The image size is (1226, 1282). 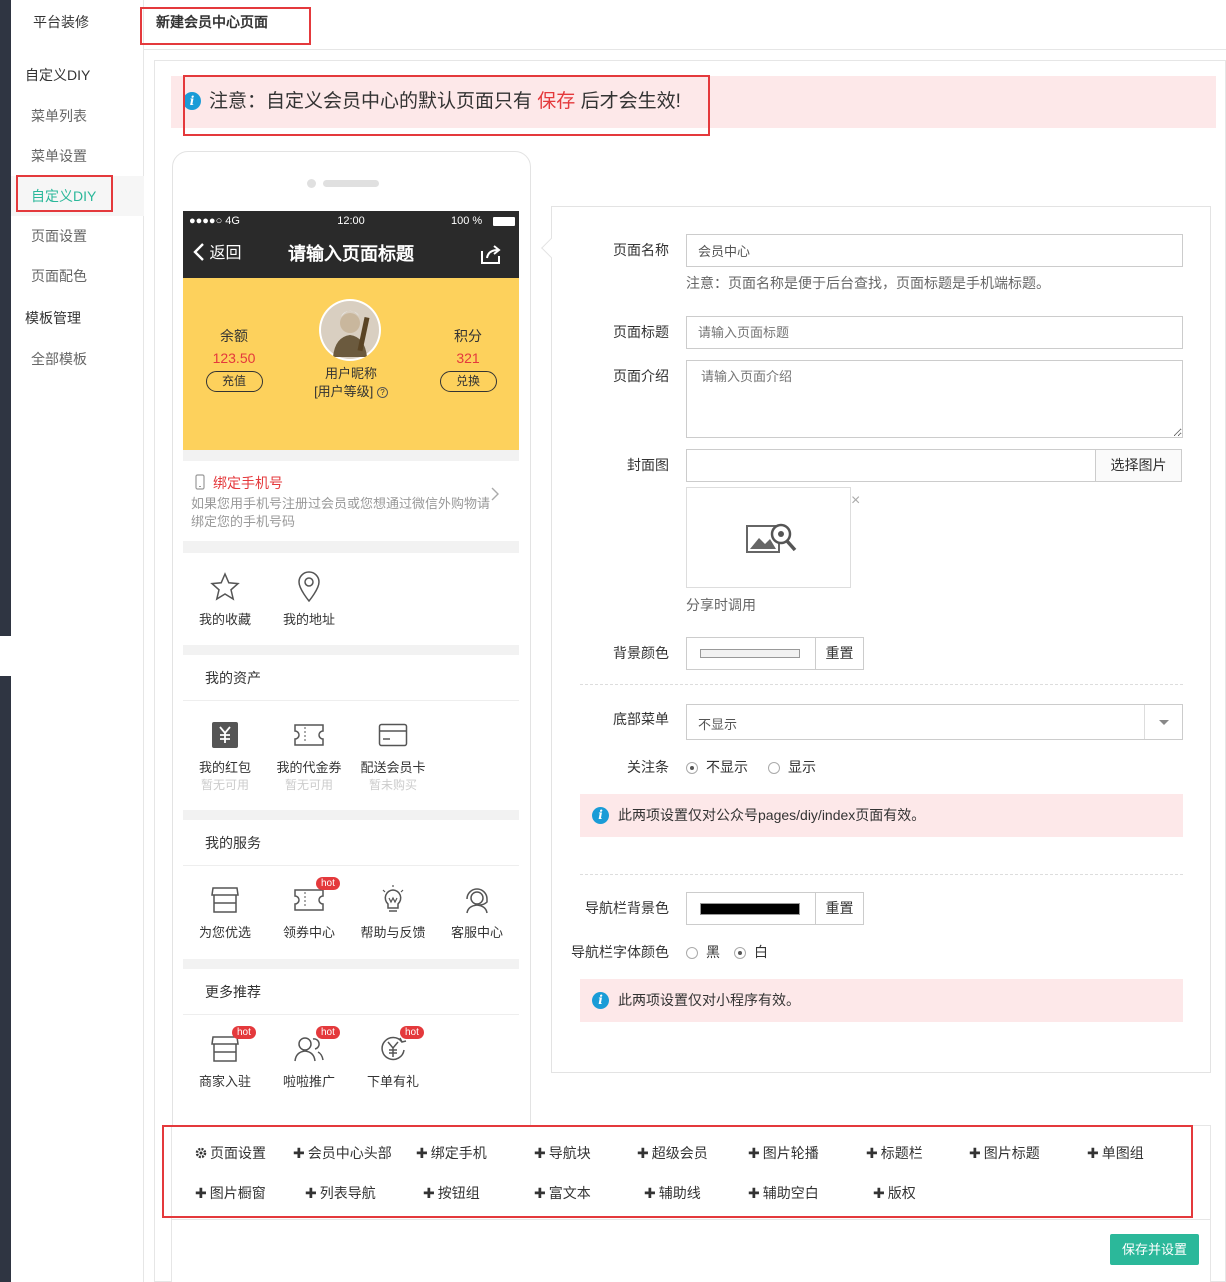 I want to click on sidebar-item-page-settings: 页面设置, so click(x=77, y=236).